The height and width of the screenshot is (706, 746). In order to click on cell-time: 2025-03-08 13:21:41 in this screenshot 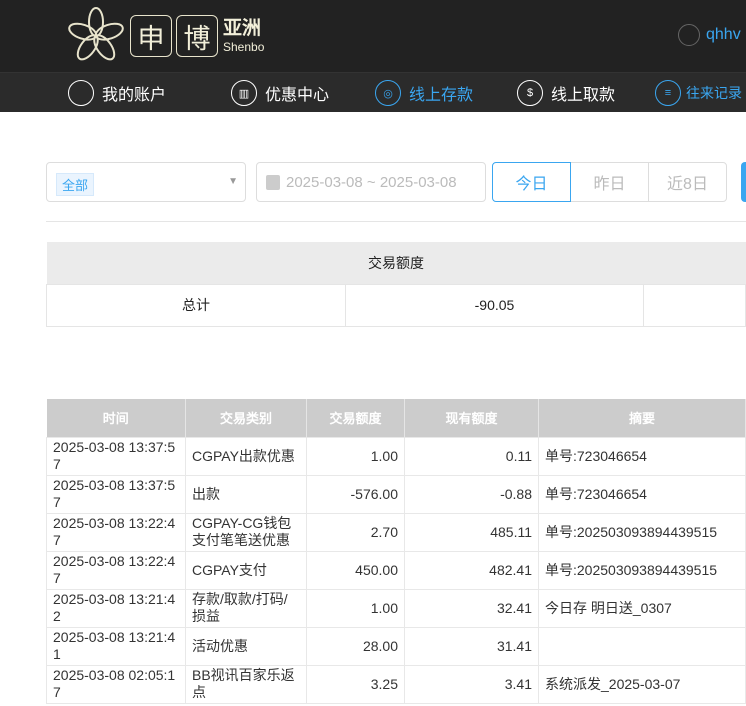, I will do `click(116, 646)`.